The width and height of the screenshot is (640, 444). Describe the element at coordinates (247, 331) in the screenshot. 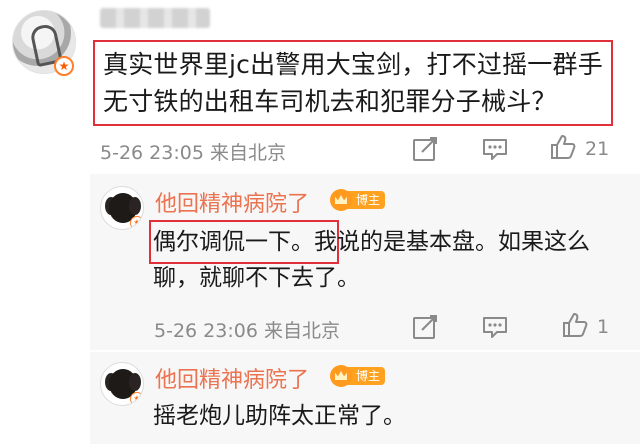

I see `reply-meta: 5-26 23:06 来自北京` at that location.